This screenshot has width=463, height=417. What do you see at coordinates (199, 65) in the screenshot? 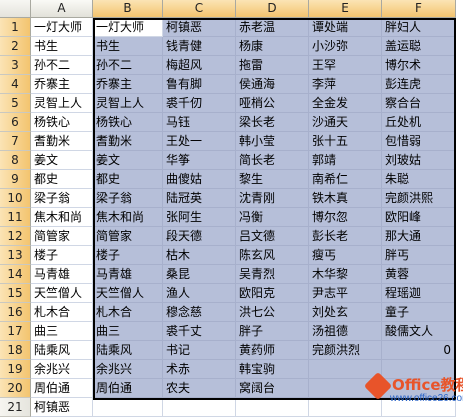
I see `cell-c3: 梅超风` at bounding box center [199, 65].